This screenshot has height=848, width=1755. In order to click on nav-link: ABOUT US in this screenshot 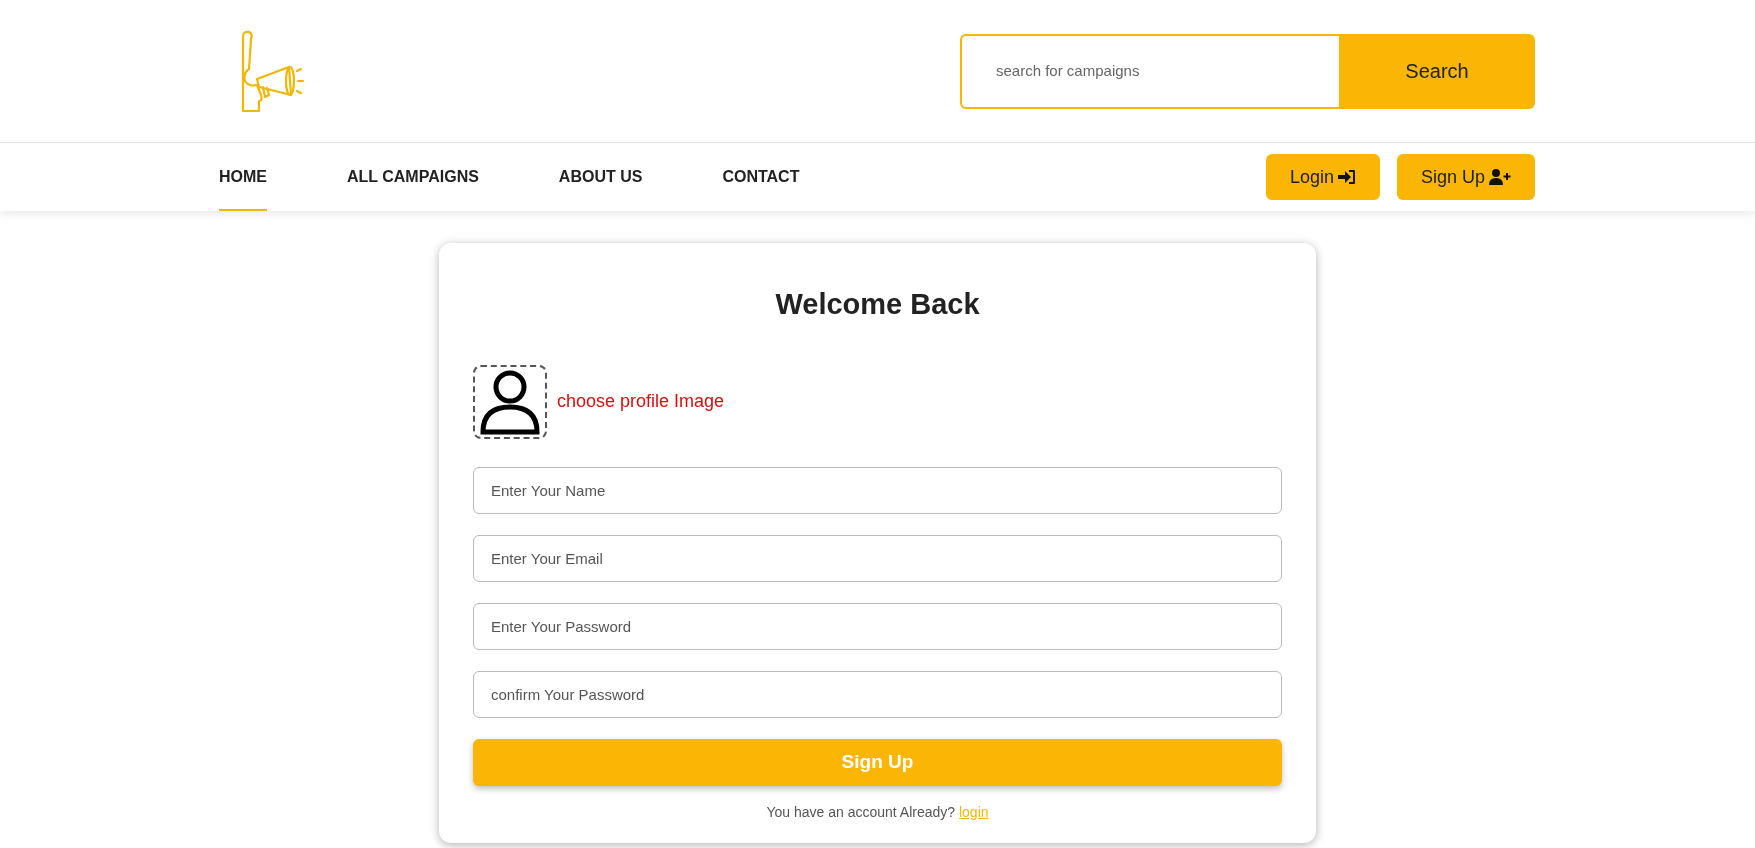, I will do `click(600, 177)`.